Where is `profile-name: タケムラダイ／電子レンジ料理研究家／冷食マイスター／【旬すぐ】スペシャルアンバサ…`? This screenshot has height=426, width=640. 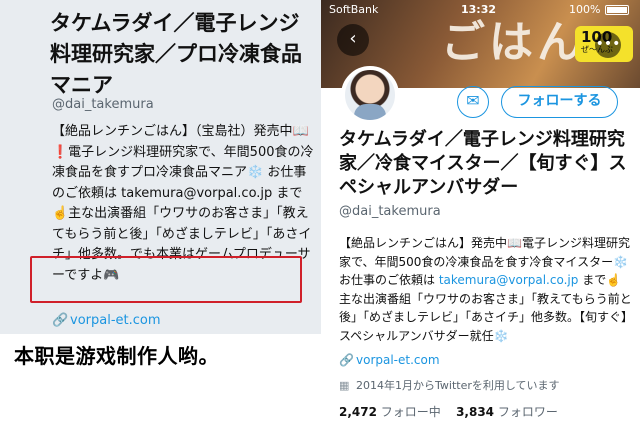
profile-name: タケムラダイ／電子レンジ料理研究家／冷食マイスター／【旬すぐ】スペシャルアンバサ… is located at coordinates (483, 163).